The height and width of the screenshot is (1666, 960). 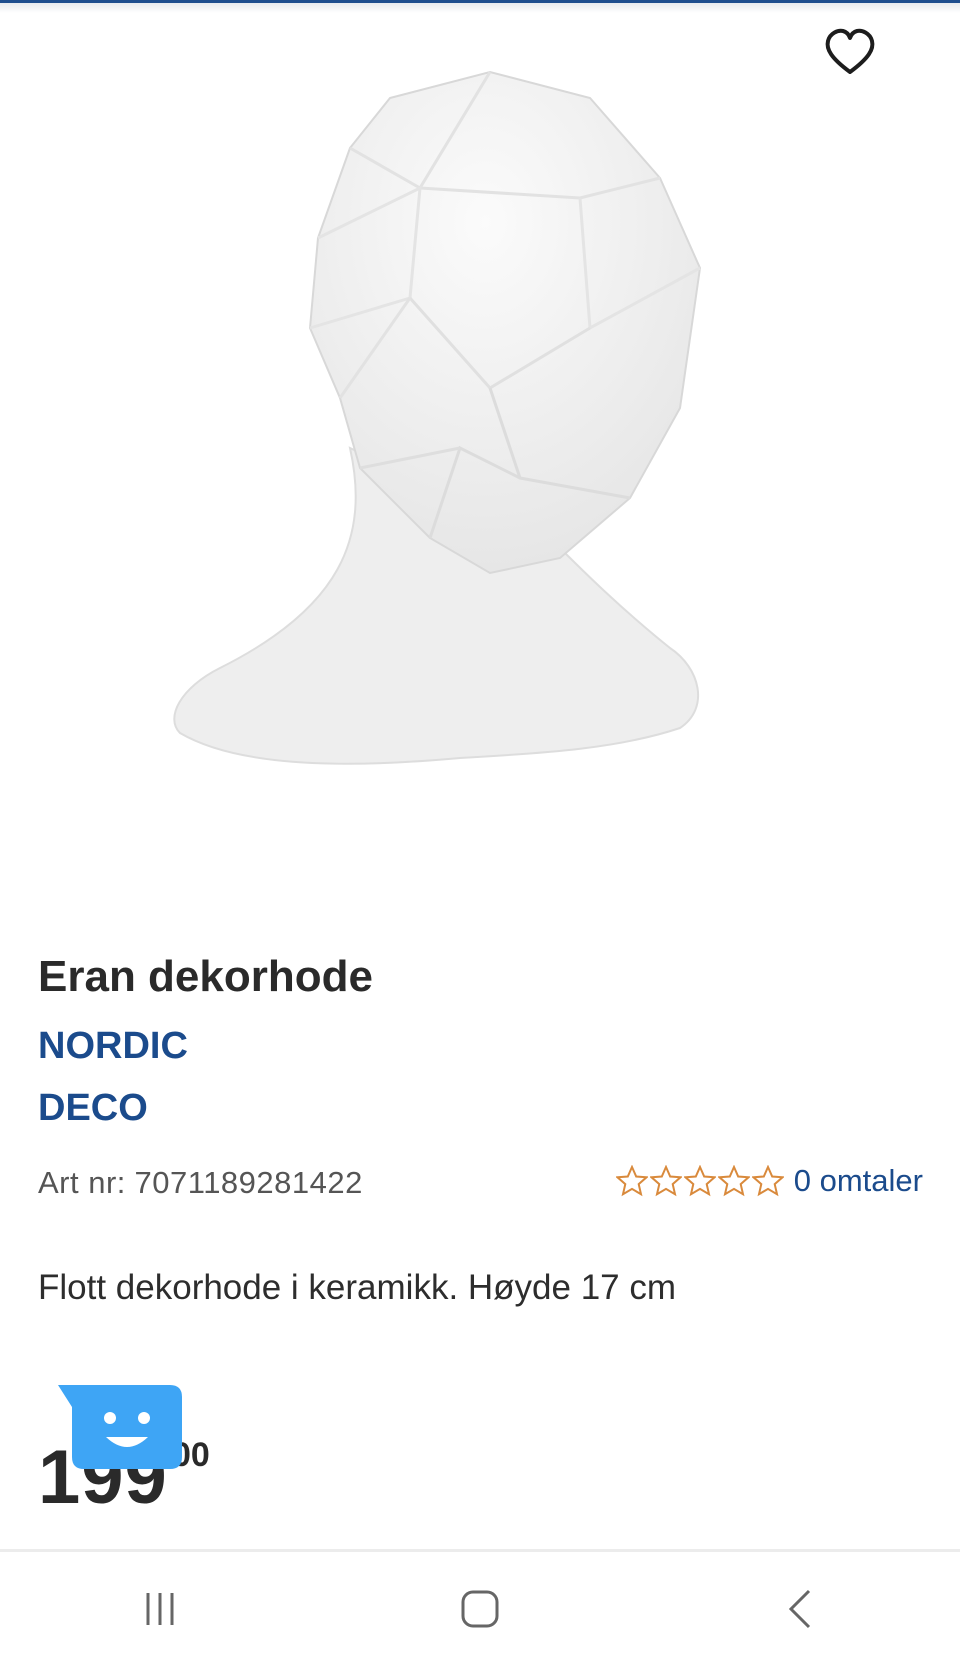 I want to click on recents-button, so click(x=160, y=1609).